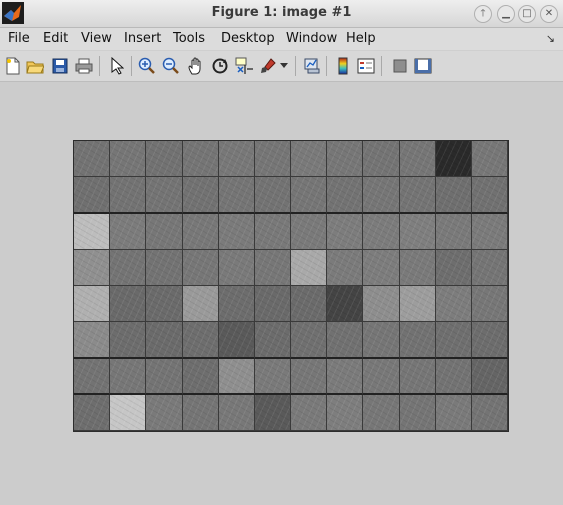  I want to click on brush-dropdown-button, so click(284, 66).